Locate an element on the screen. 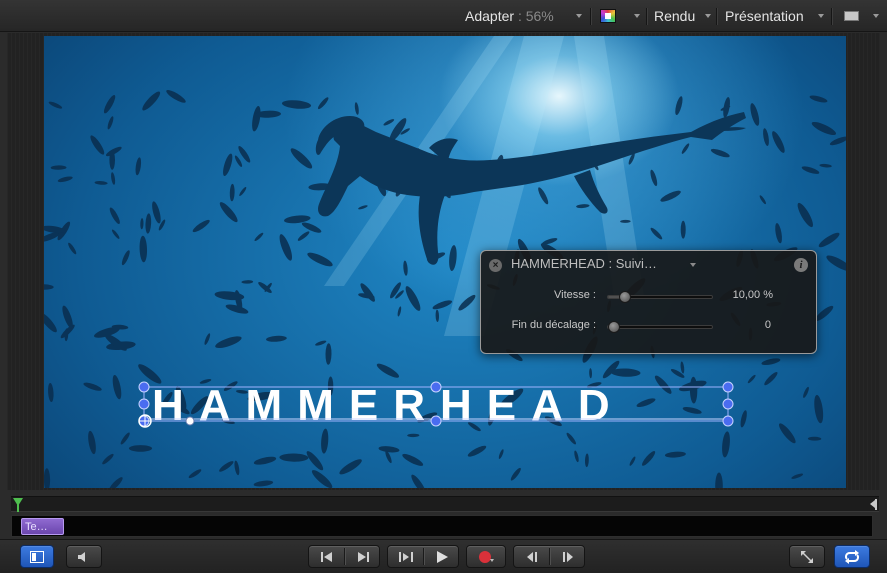  viewer-toolbar: Adapter : 56% Rendu Présentation is located at coordinates (443, 16).